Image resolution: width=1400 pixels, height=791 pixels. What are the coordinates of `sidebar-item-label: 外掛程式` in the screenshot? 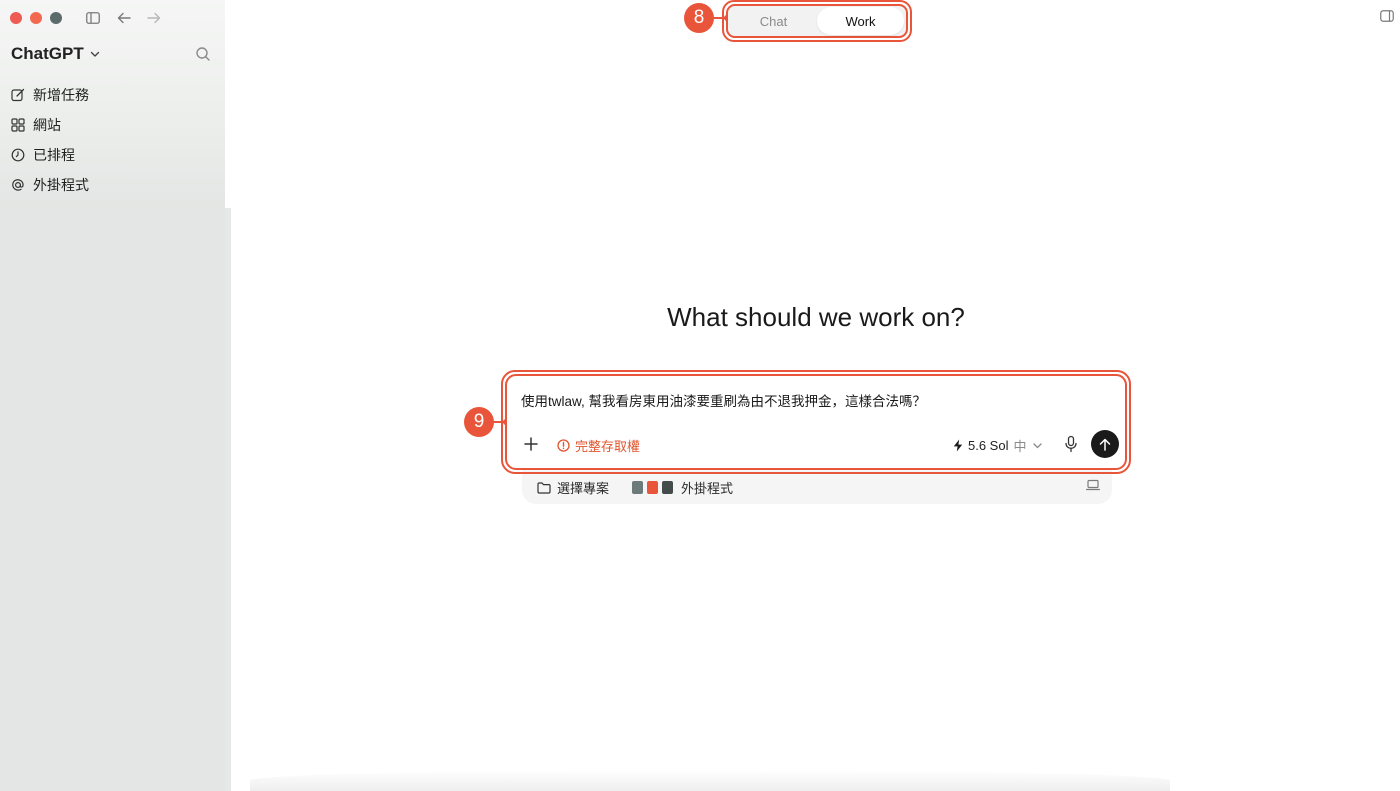 It's located at (61, 185).